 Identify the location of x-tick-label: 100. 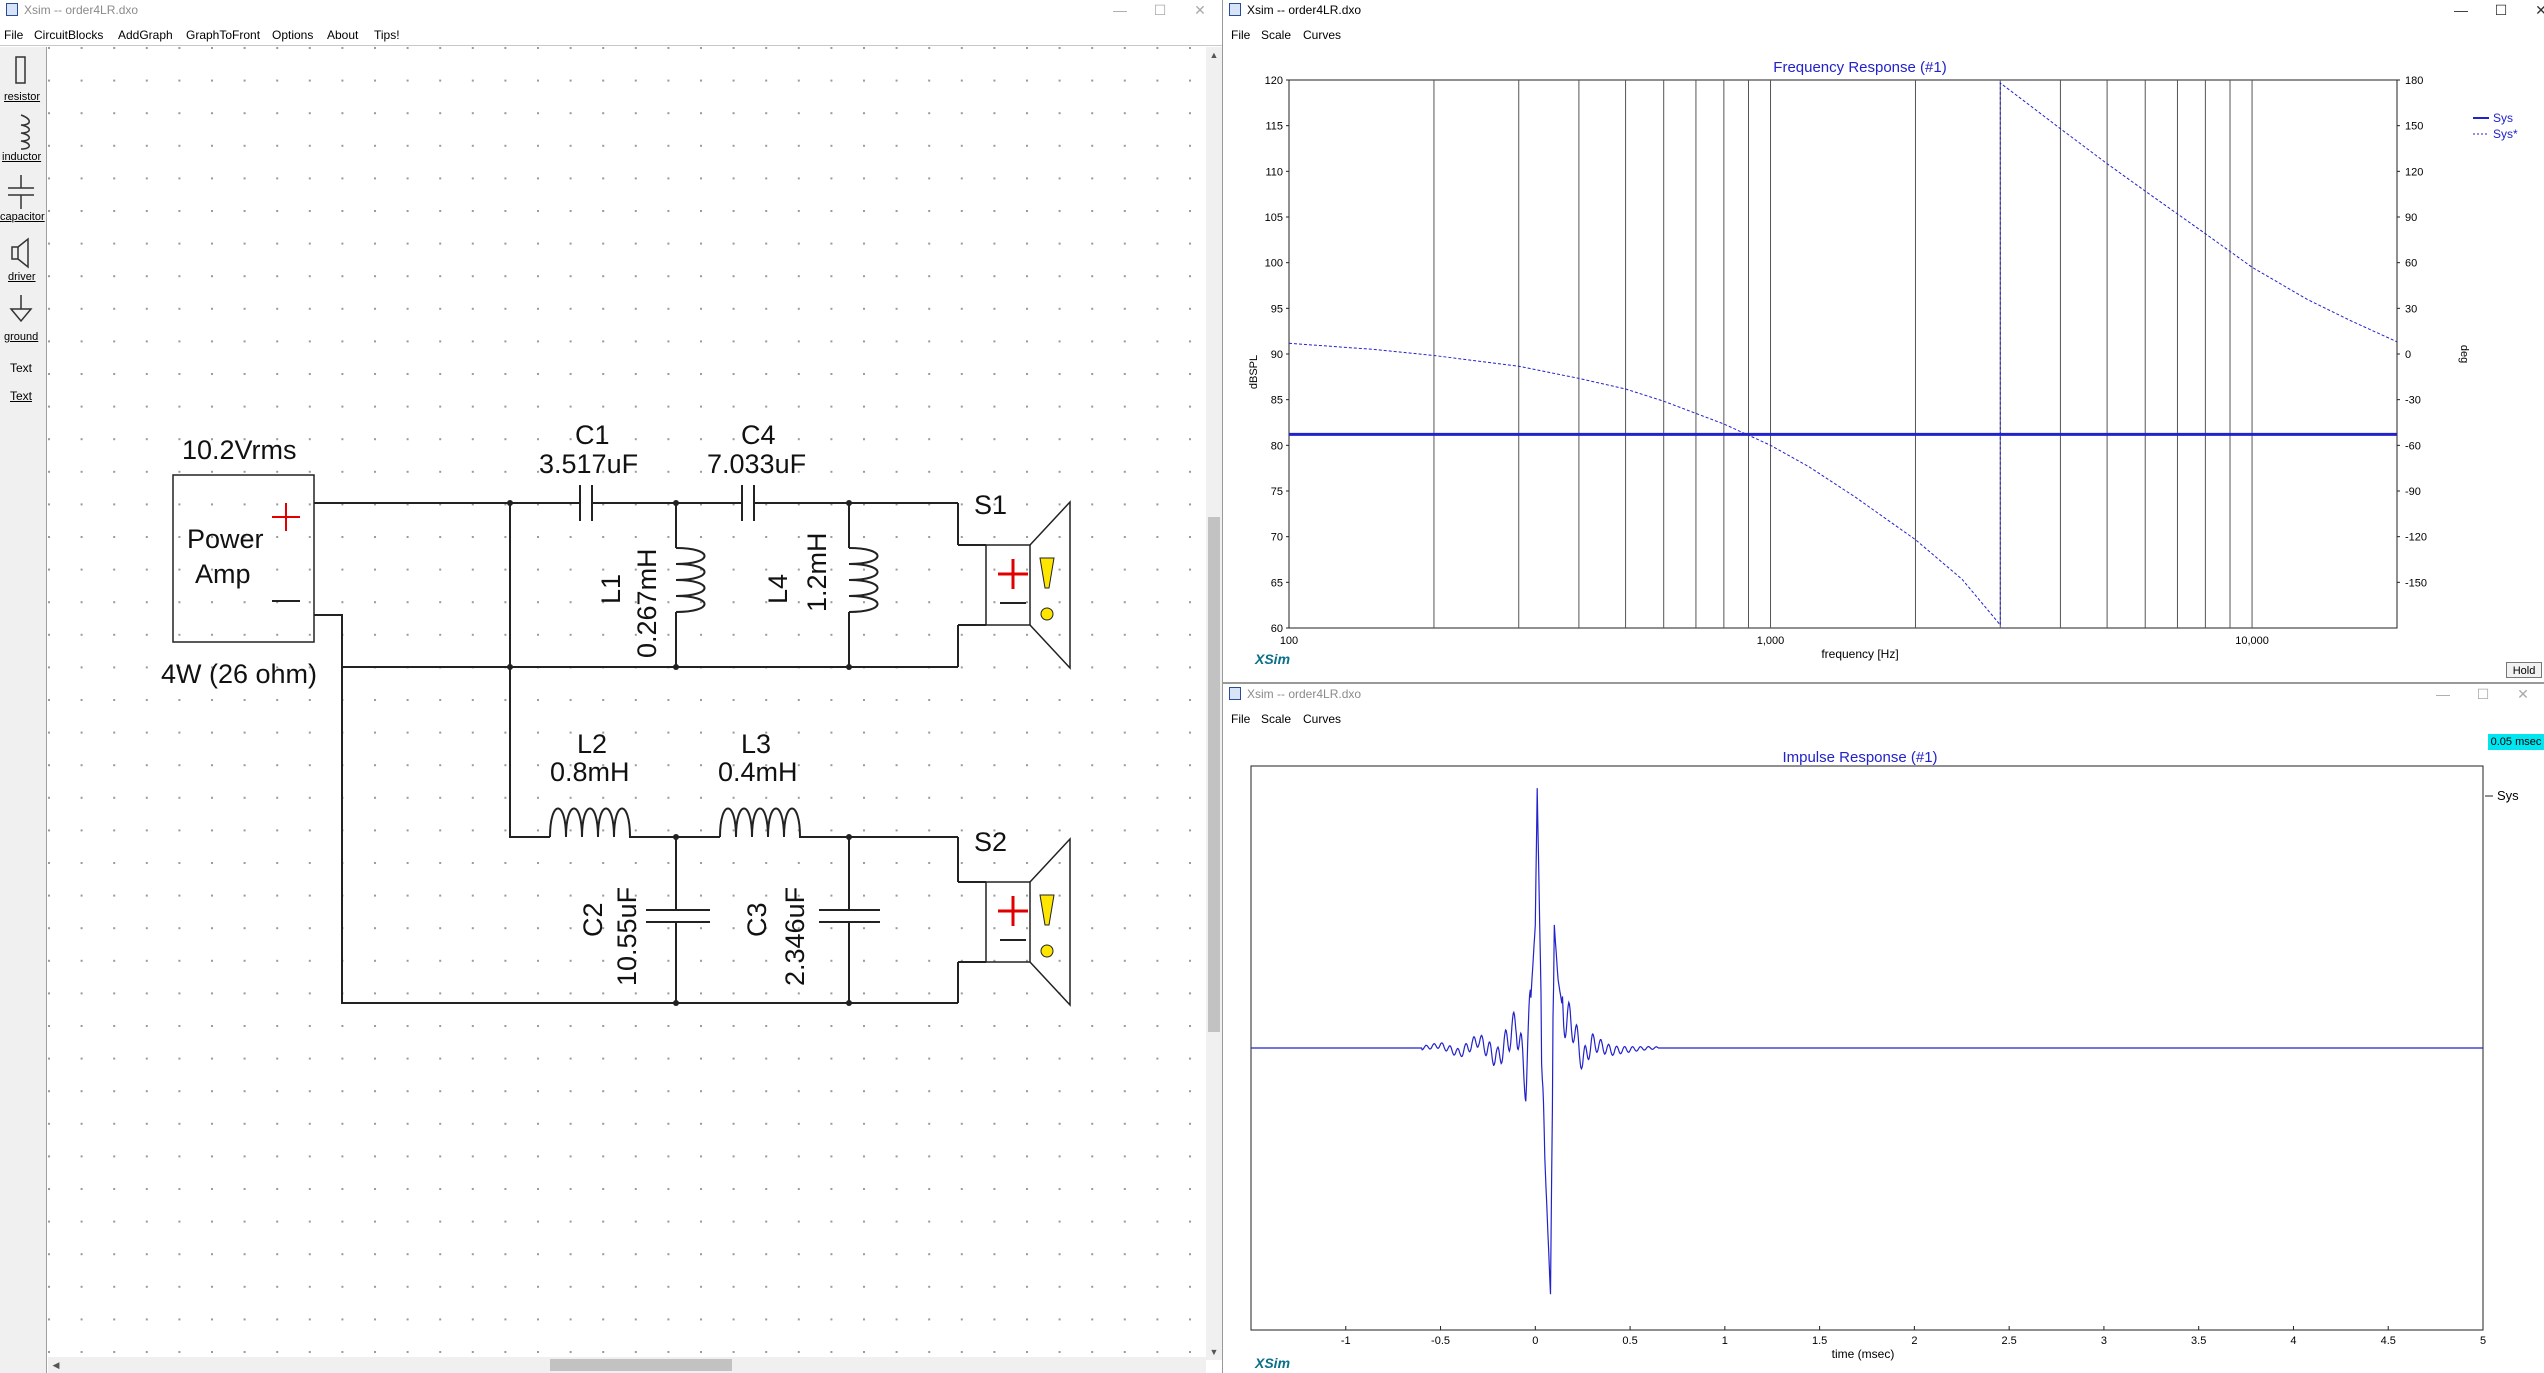
(1289, 641).